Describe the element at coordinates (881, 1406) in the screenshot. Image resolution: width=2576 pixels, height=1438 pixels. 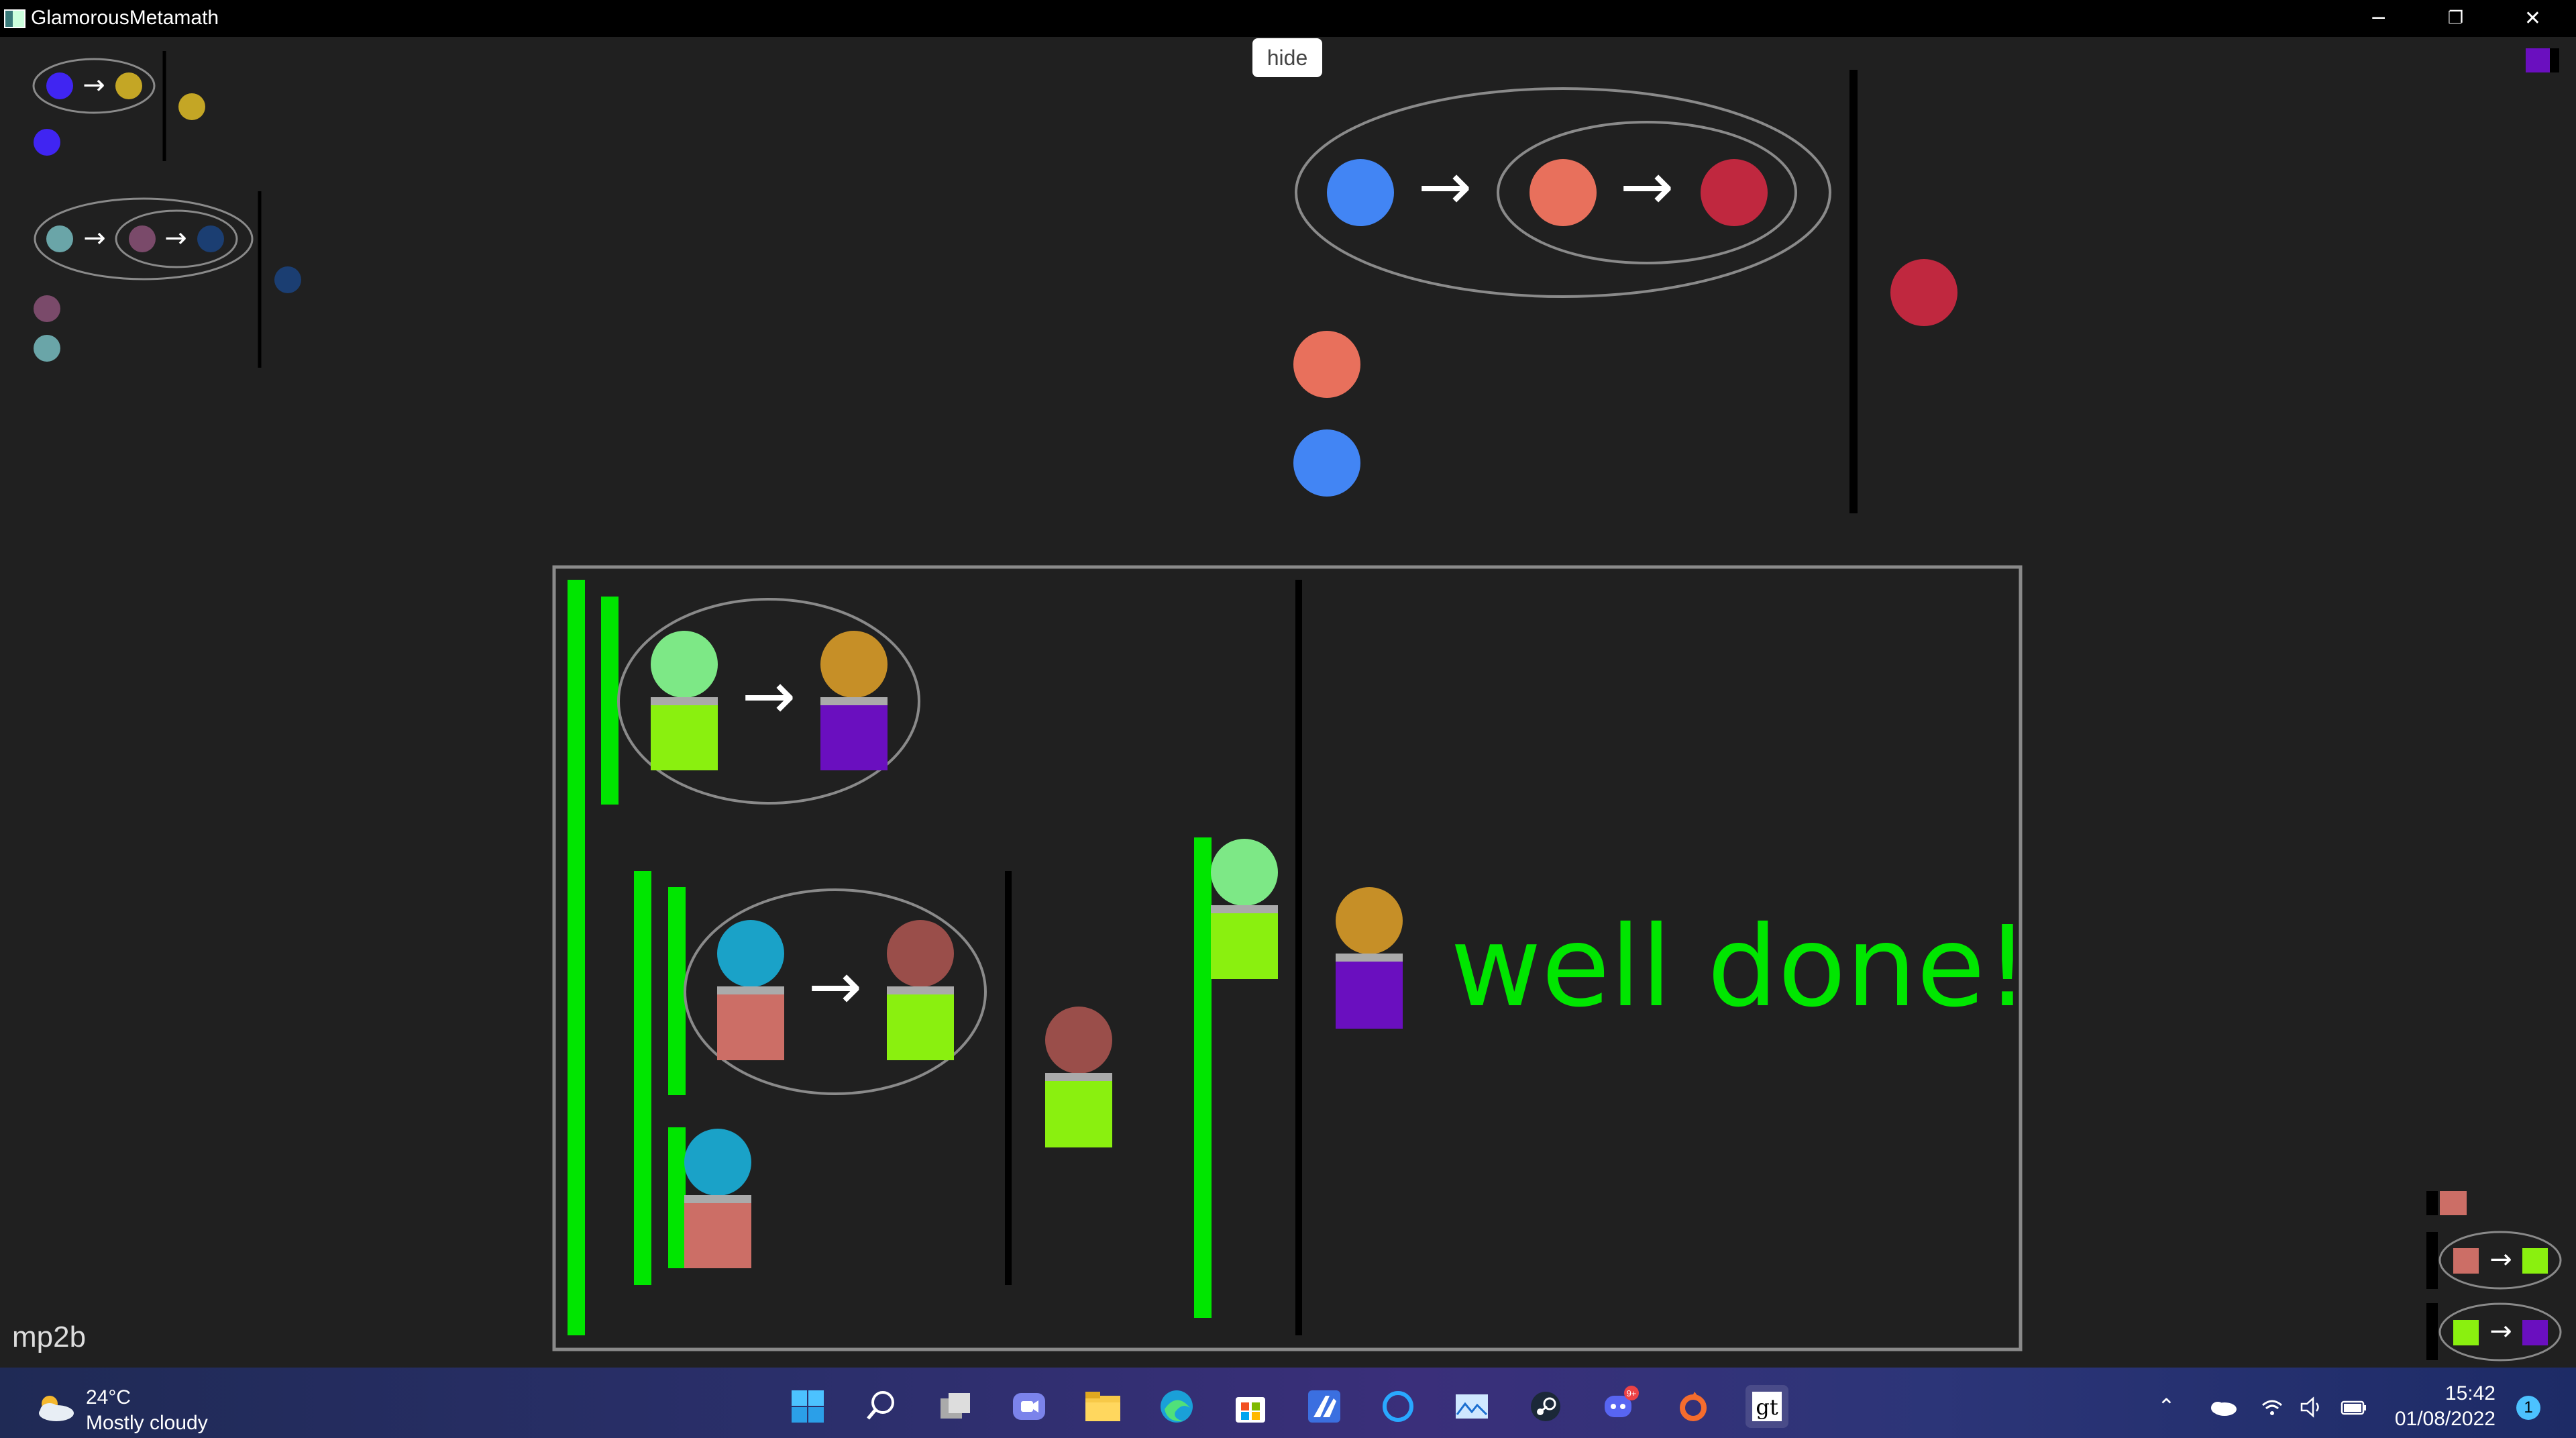
I see `search-icon` at that location.